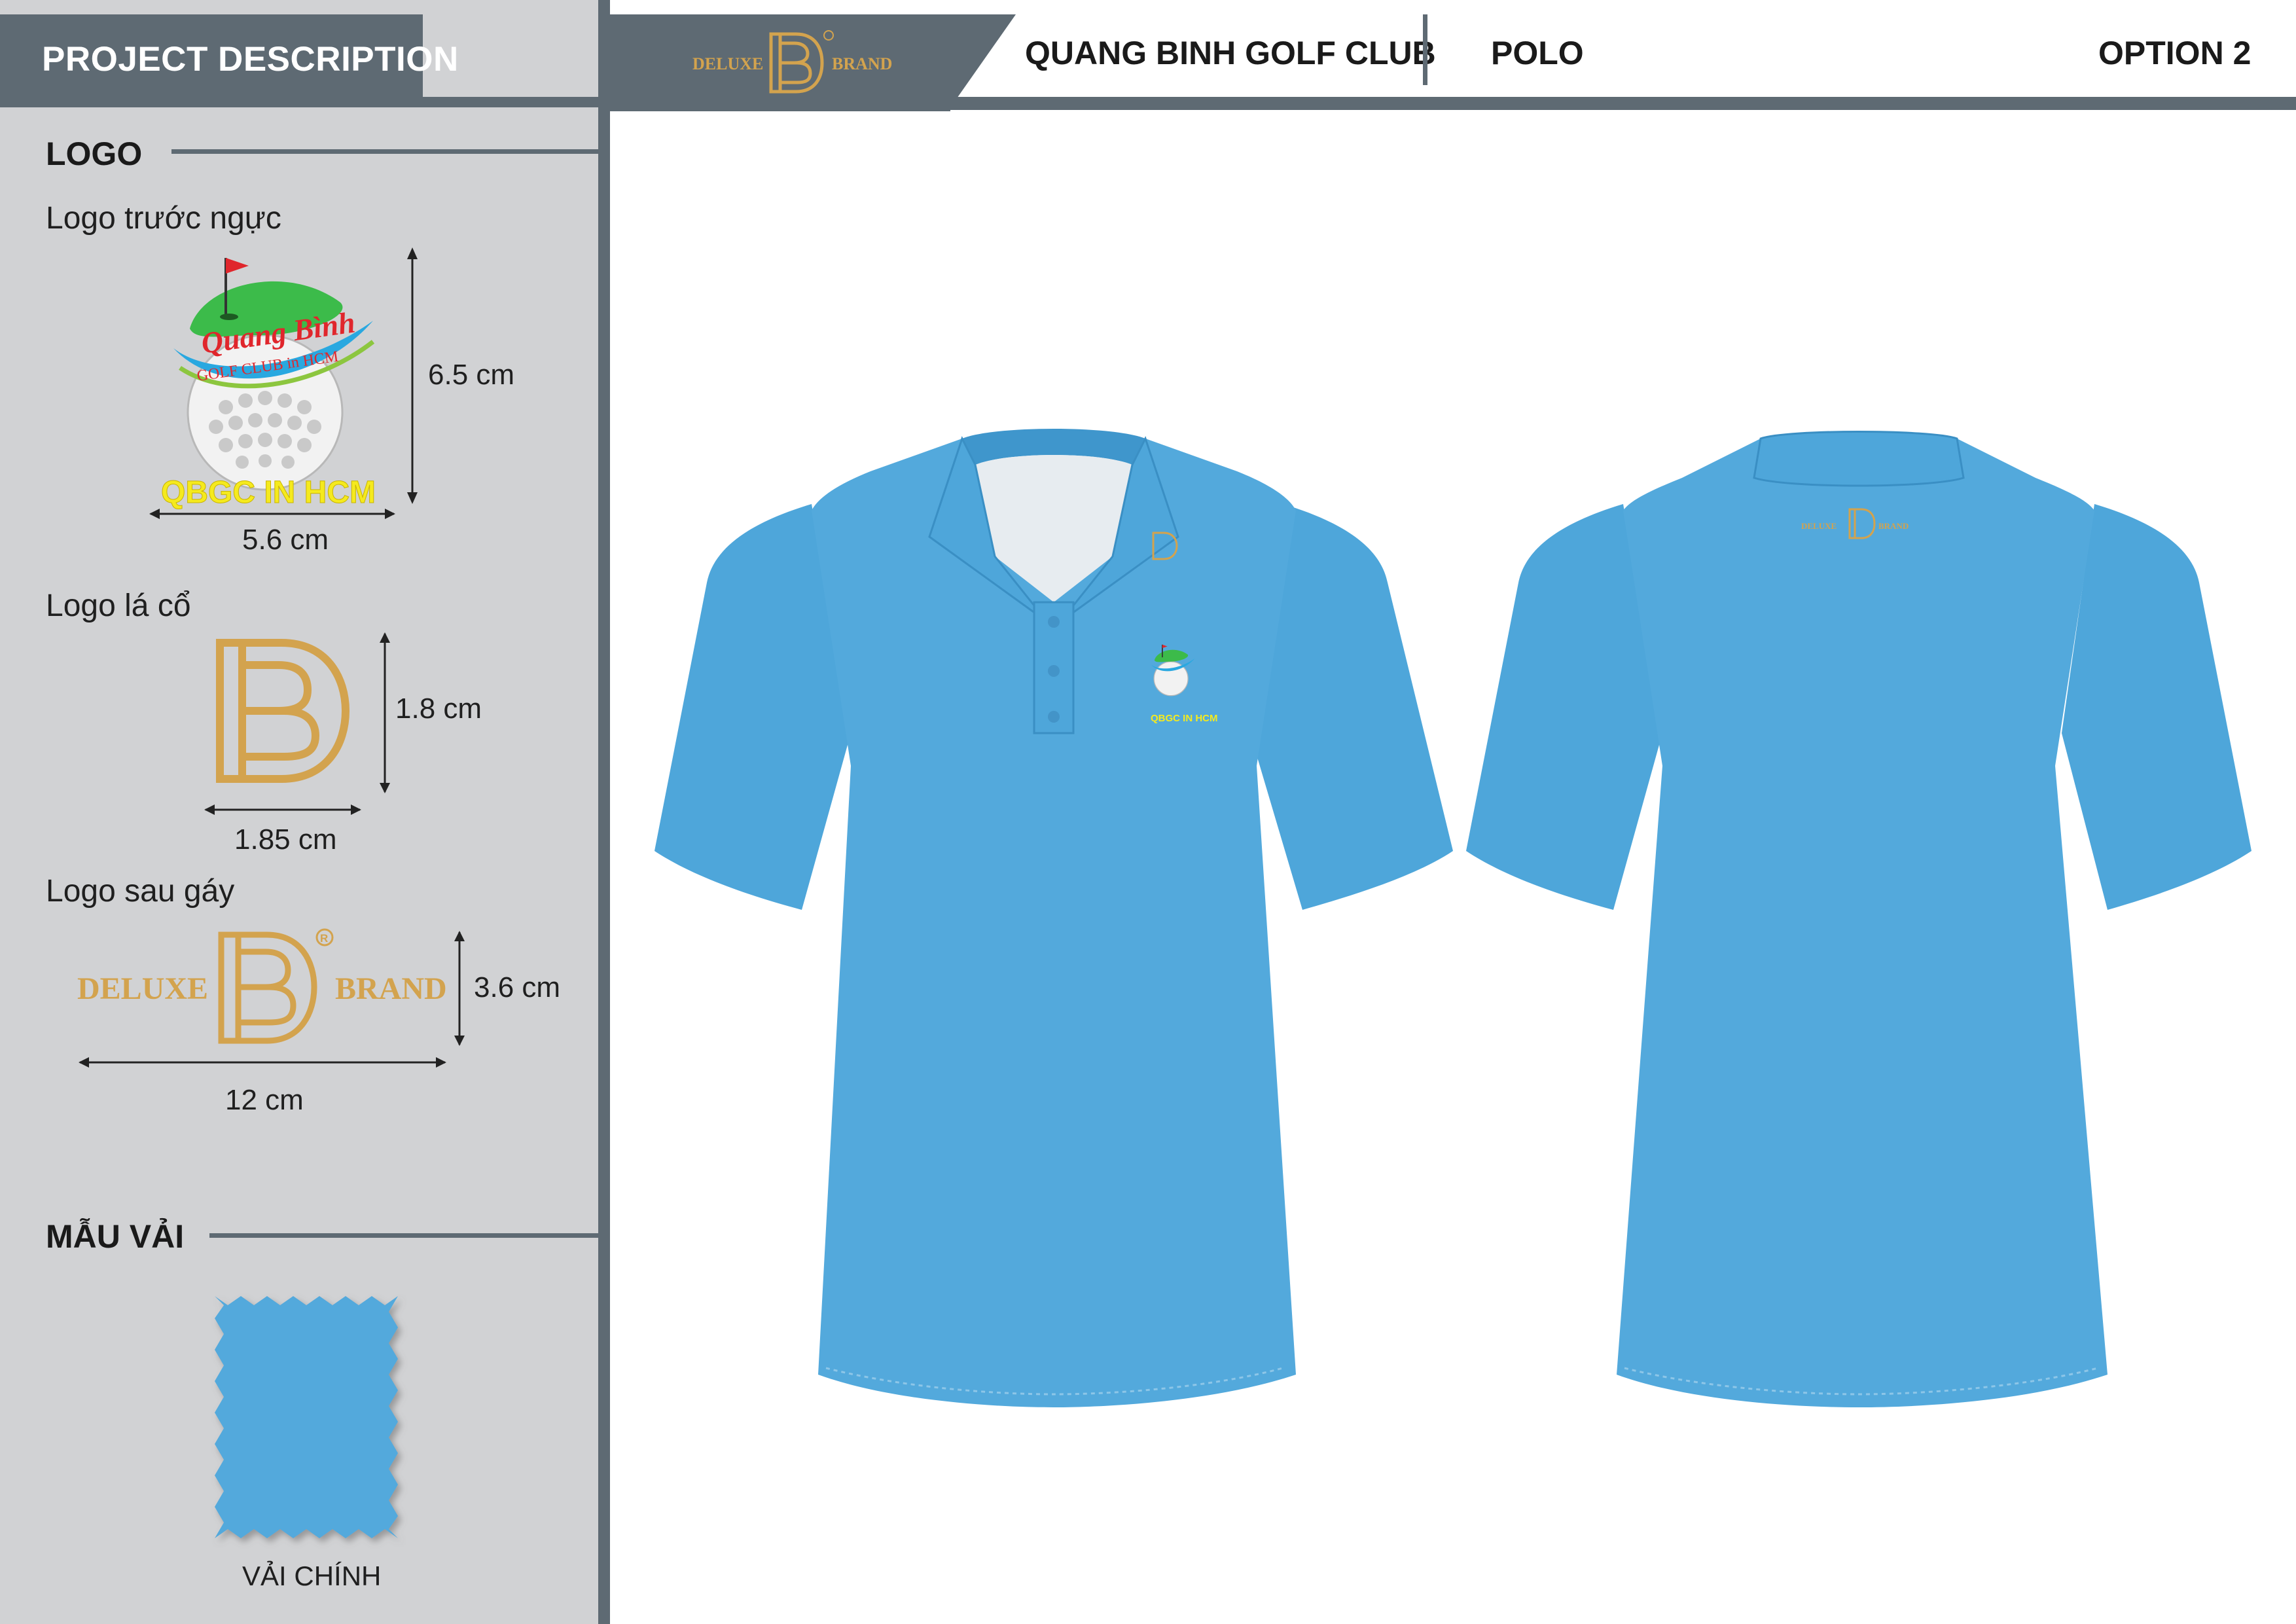 This screenshot has width=2296, height=1624. Describe the element at coordinates (1184, 718) in the screenshot. I see `front-chest-caption: QBGC IN HCM` at that location.